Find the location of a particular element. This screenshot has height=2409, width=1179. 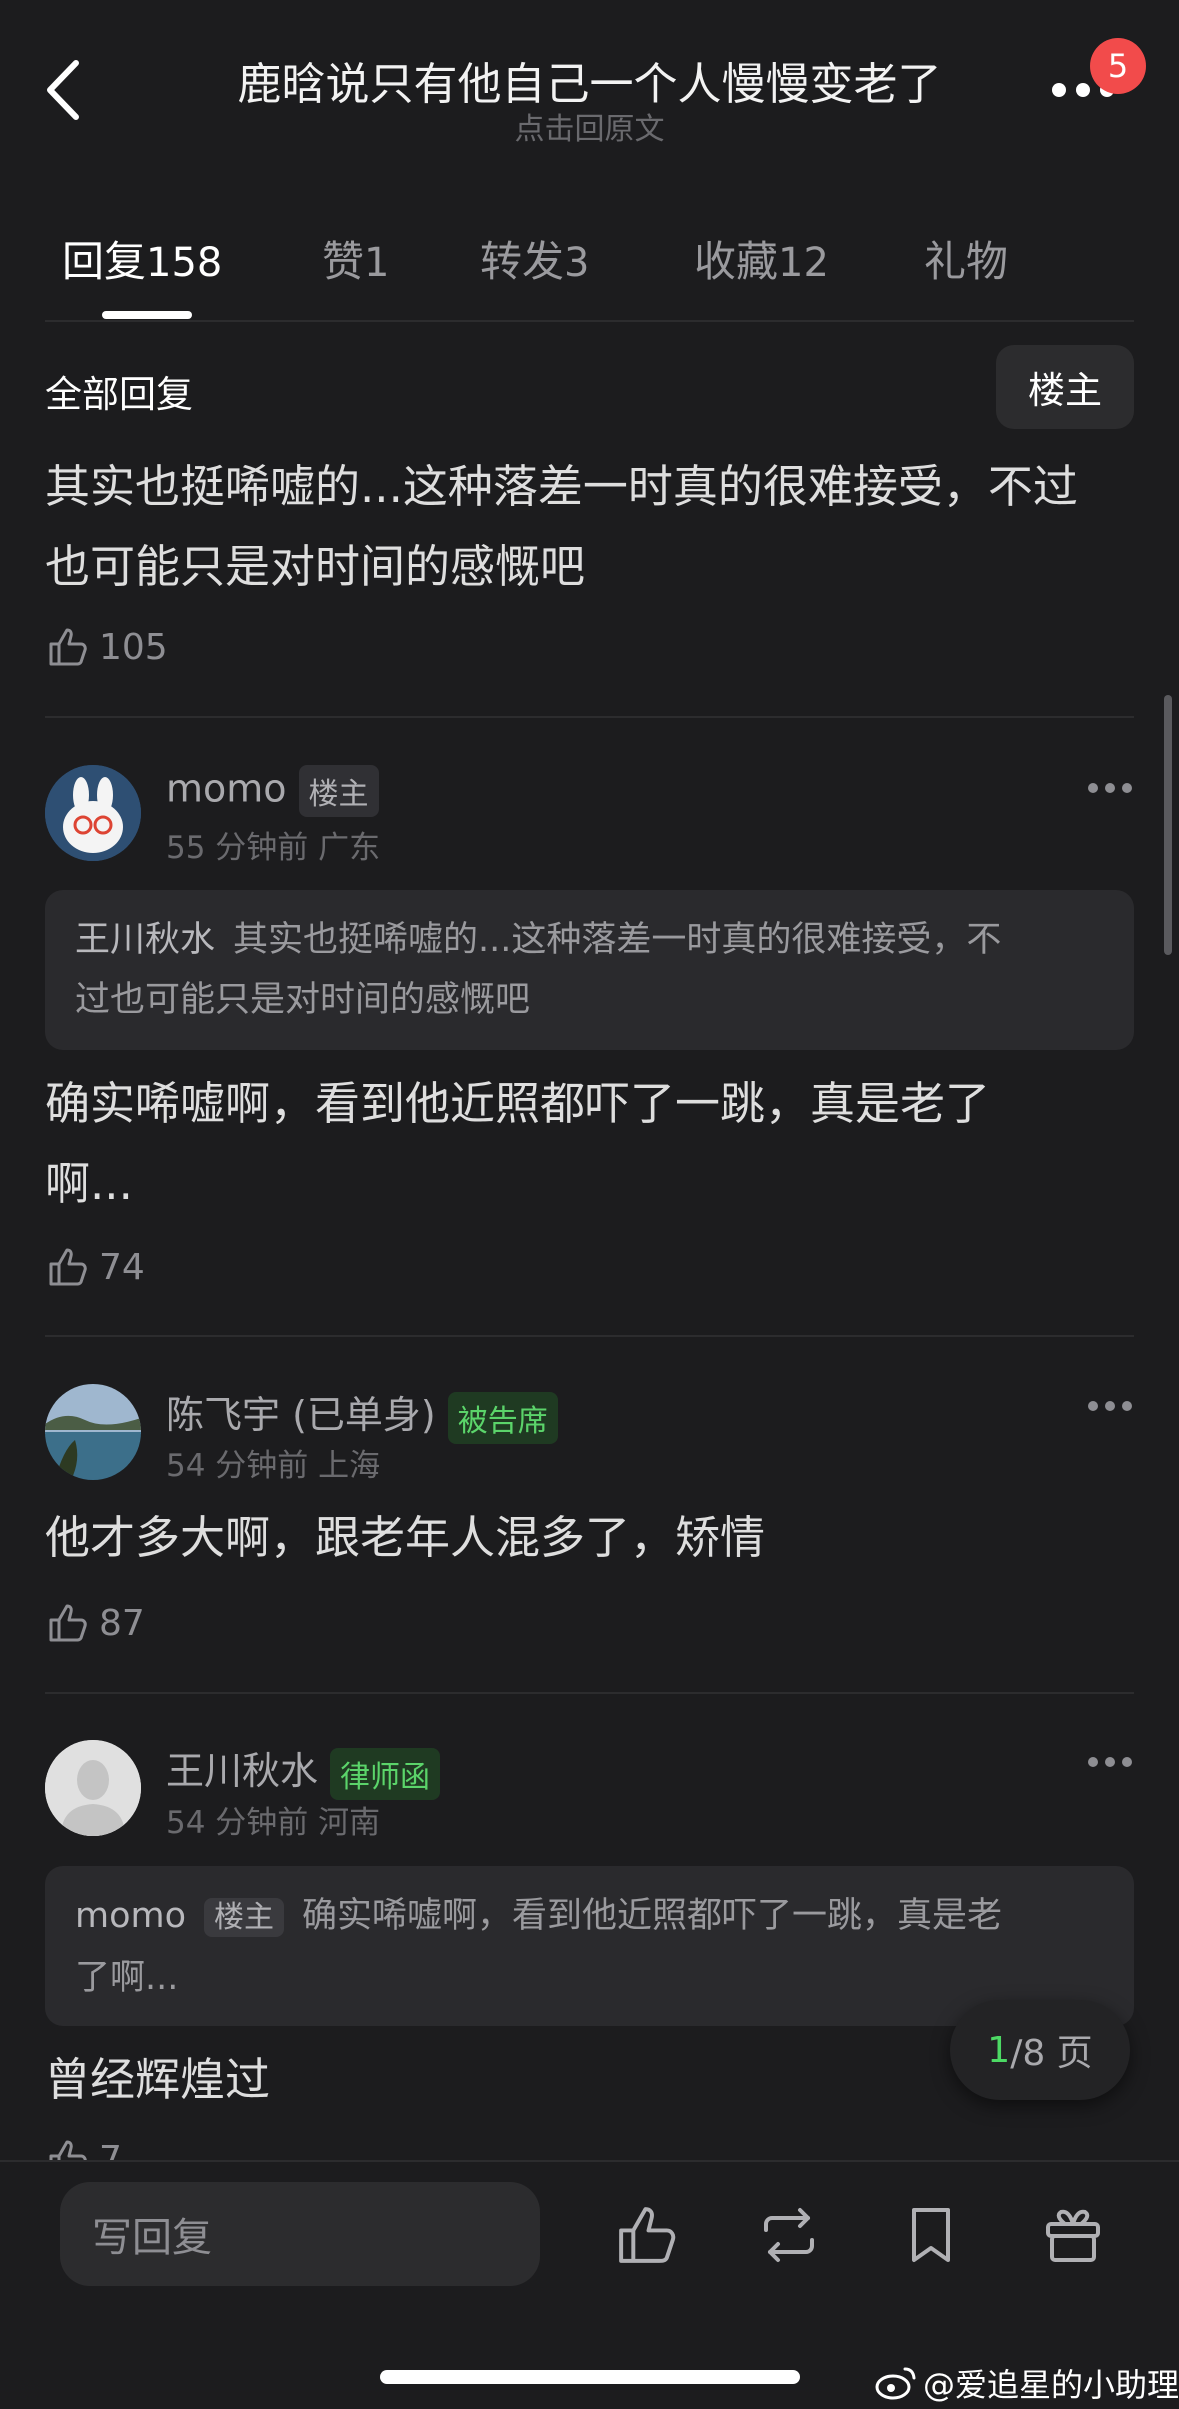

weibo-logo-icon is located at coordinates (895, 2383).